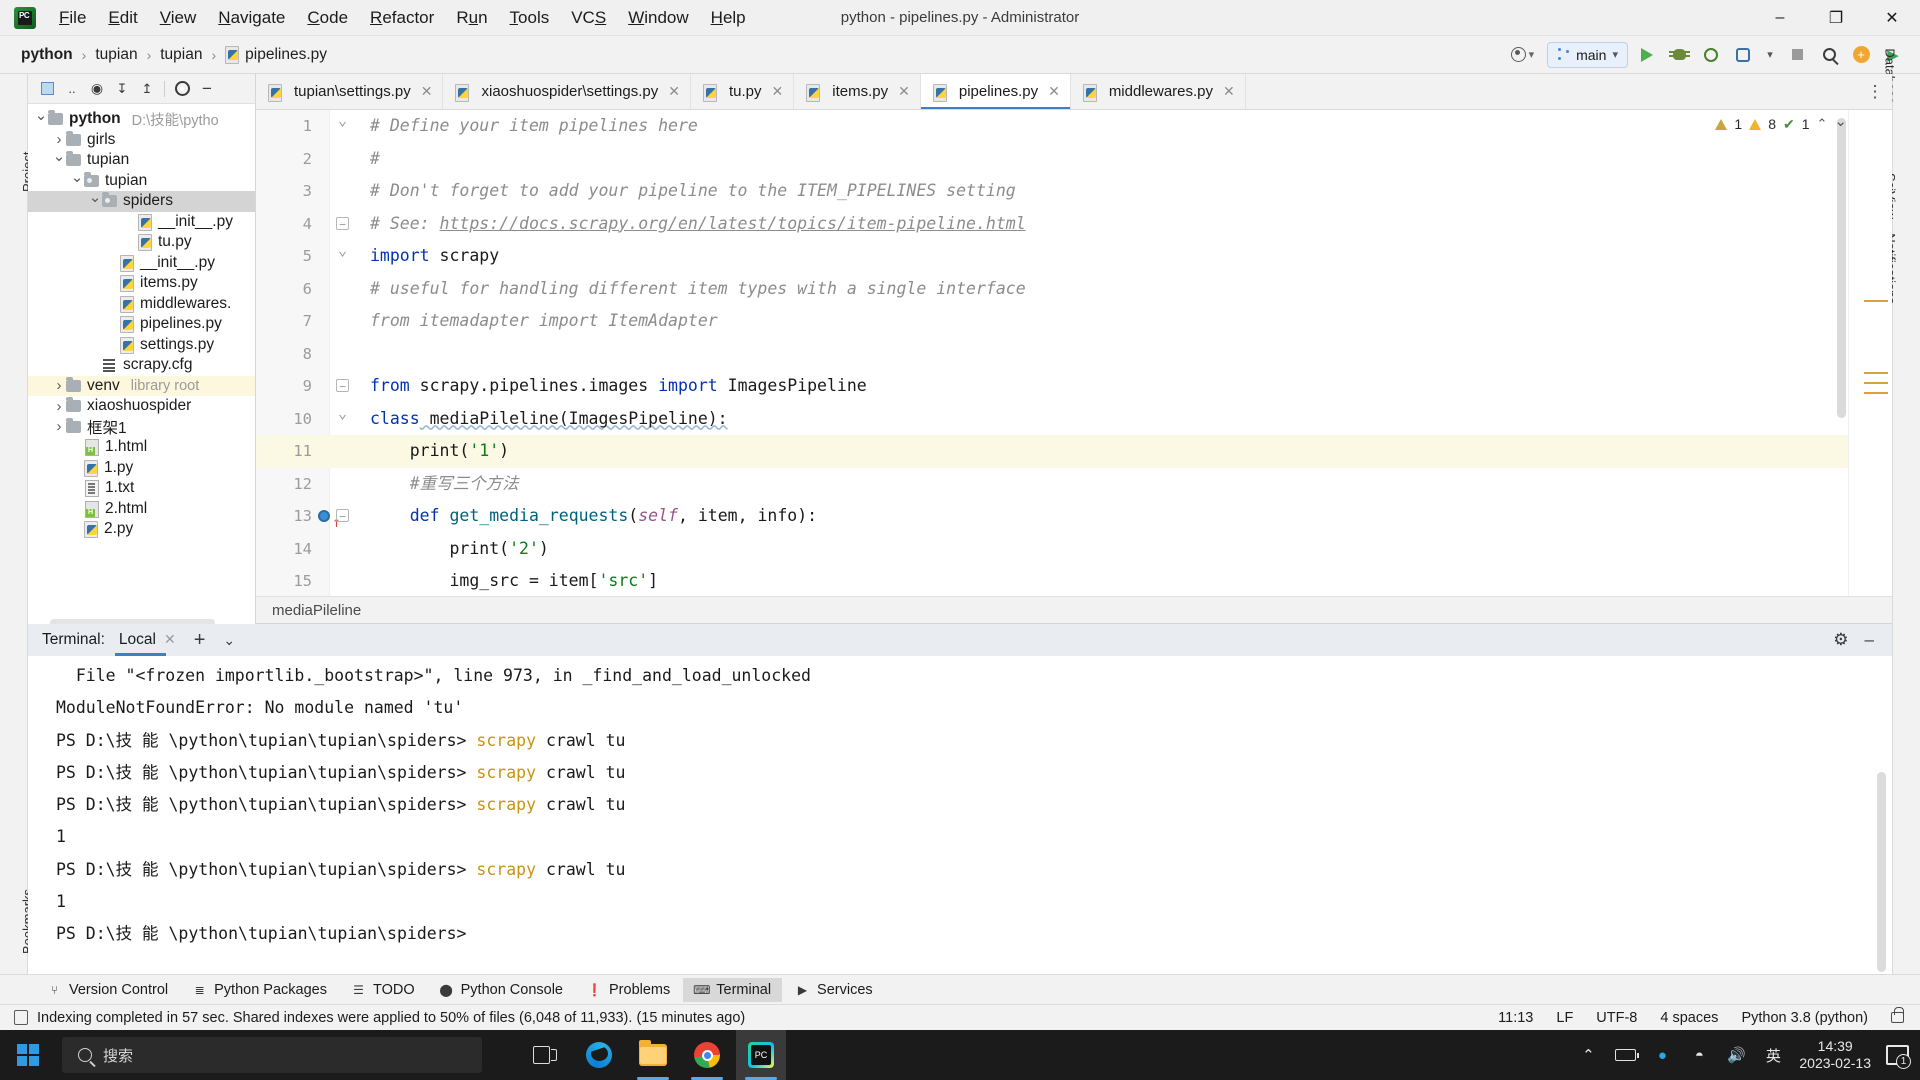 This screenshot has width=1920, height=1080. I want to click on stop-button, so click(1797, 55).